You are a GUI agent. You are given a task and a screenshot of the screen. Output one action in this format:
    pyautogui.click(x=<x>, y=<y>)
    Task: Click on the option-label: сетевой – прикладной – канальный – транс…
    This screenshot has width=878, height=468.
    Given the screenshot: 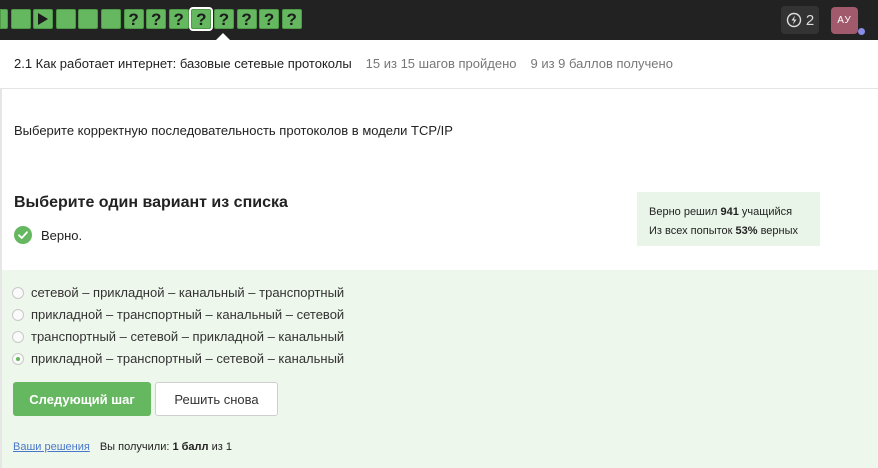 What is the action you would take?
    pyautogui.click(x=188, y=292)
    